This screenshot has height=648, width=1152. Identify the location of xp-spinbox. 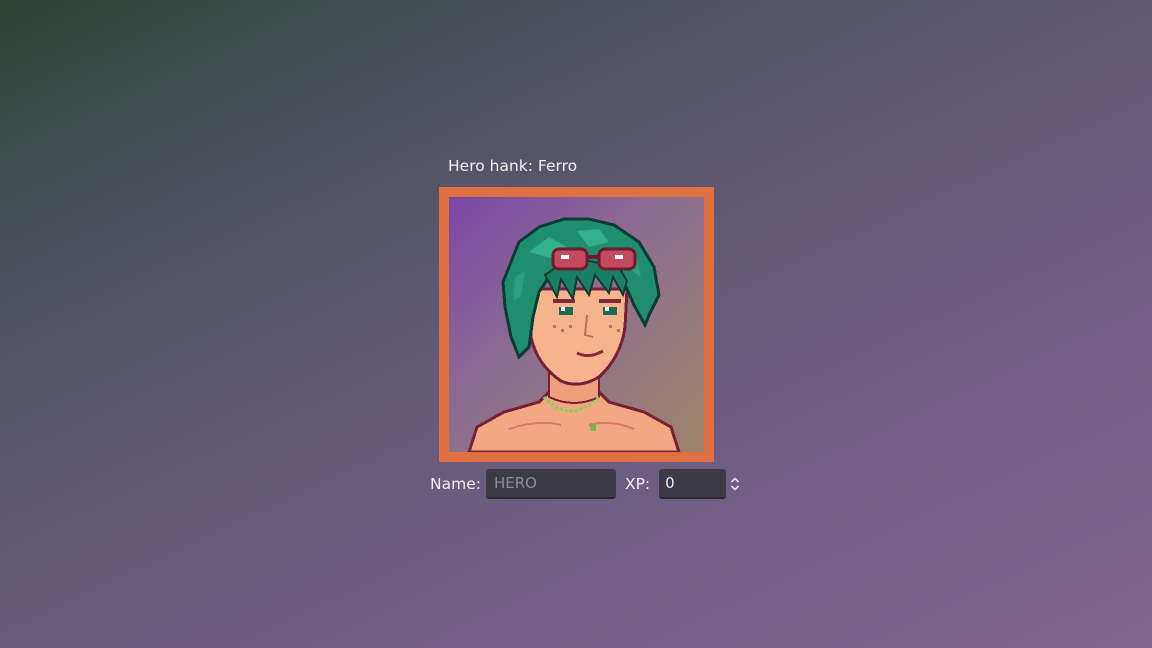
(700, 484).